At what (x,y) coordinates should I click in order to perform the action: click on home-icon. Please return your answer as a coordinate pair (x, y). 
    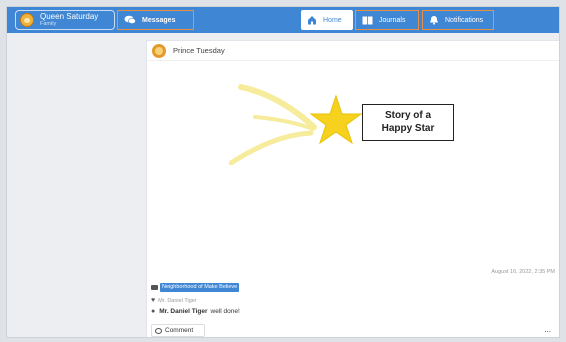
    Looking at the image, I should click on (312, 20).